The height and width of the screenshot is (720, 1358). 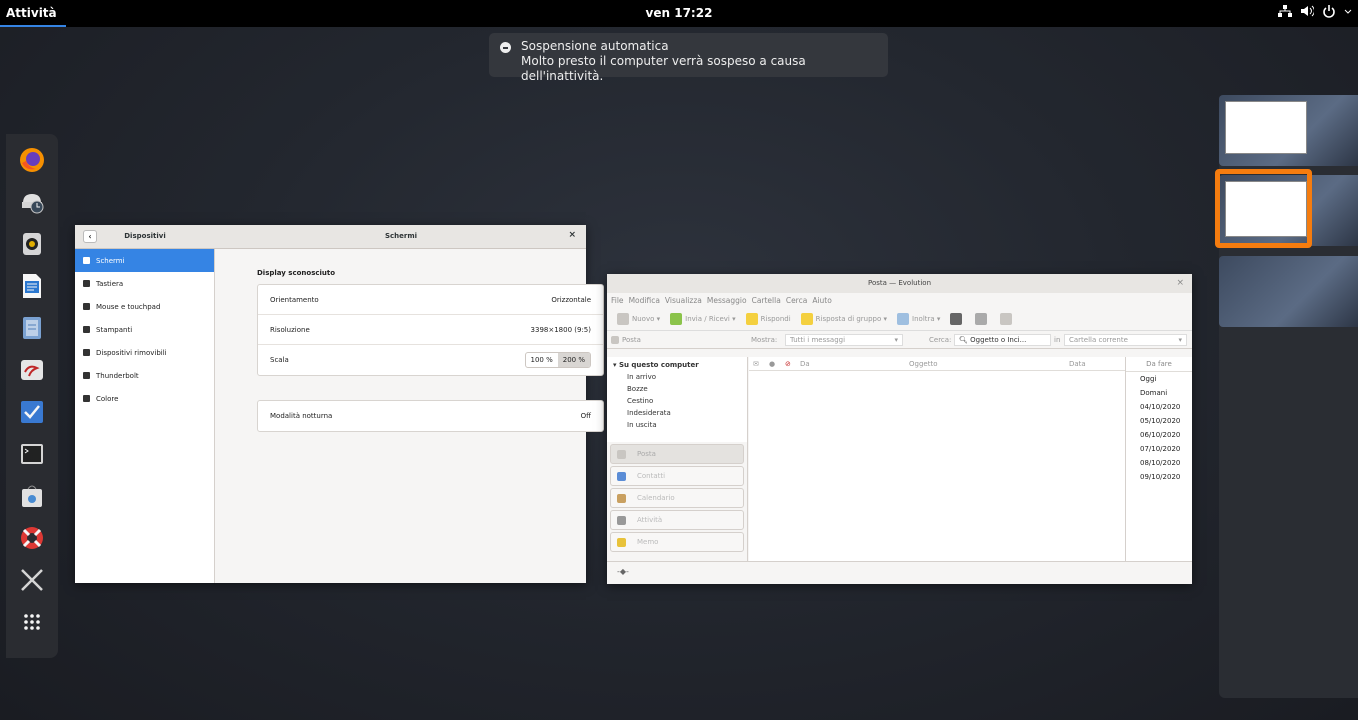 What do you see at coordinates (1166, 477) in the screenshot?
I see `todo-group: 09/10/2020` at bounding box center [1166, 477].